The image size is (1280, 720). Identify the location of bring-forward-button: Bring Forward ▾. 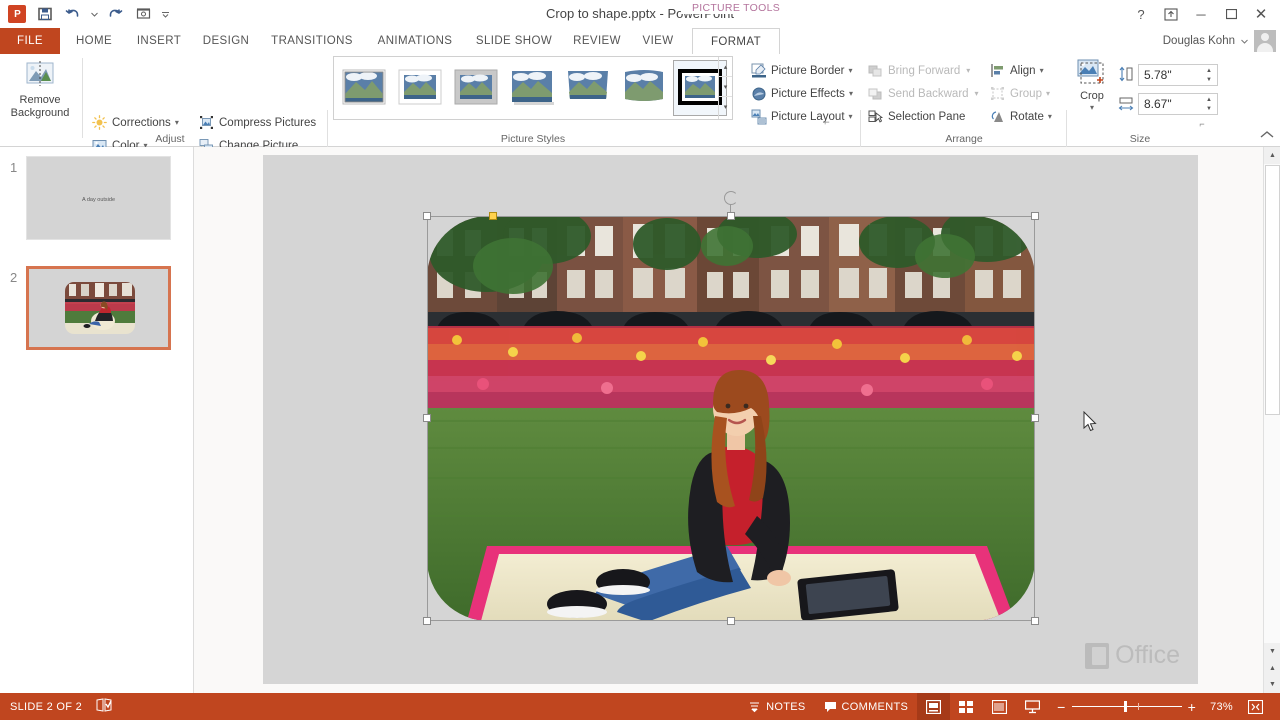
(918, 70).